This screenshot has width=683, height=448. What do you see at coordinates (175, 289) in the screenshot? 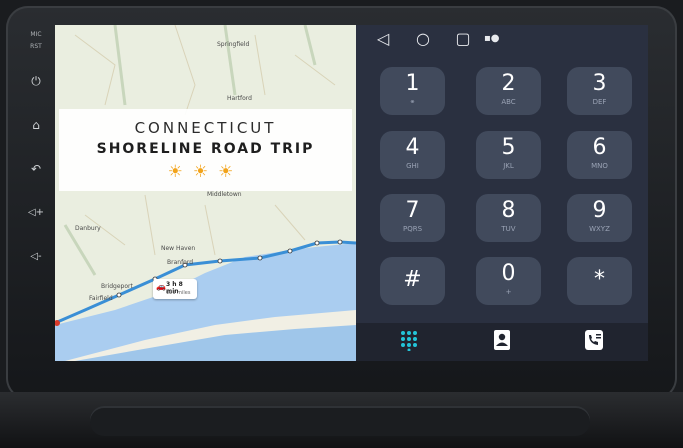
I see `route-info-chip: 🚗 3 h 8 min 121 miles` at bounding box center [175, 289].